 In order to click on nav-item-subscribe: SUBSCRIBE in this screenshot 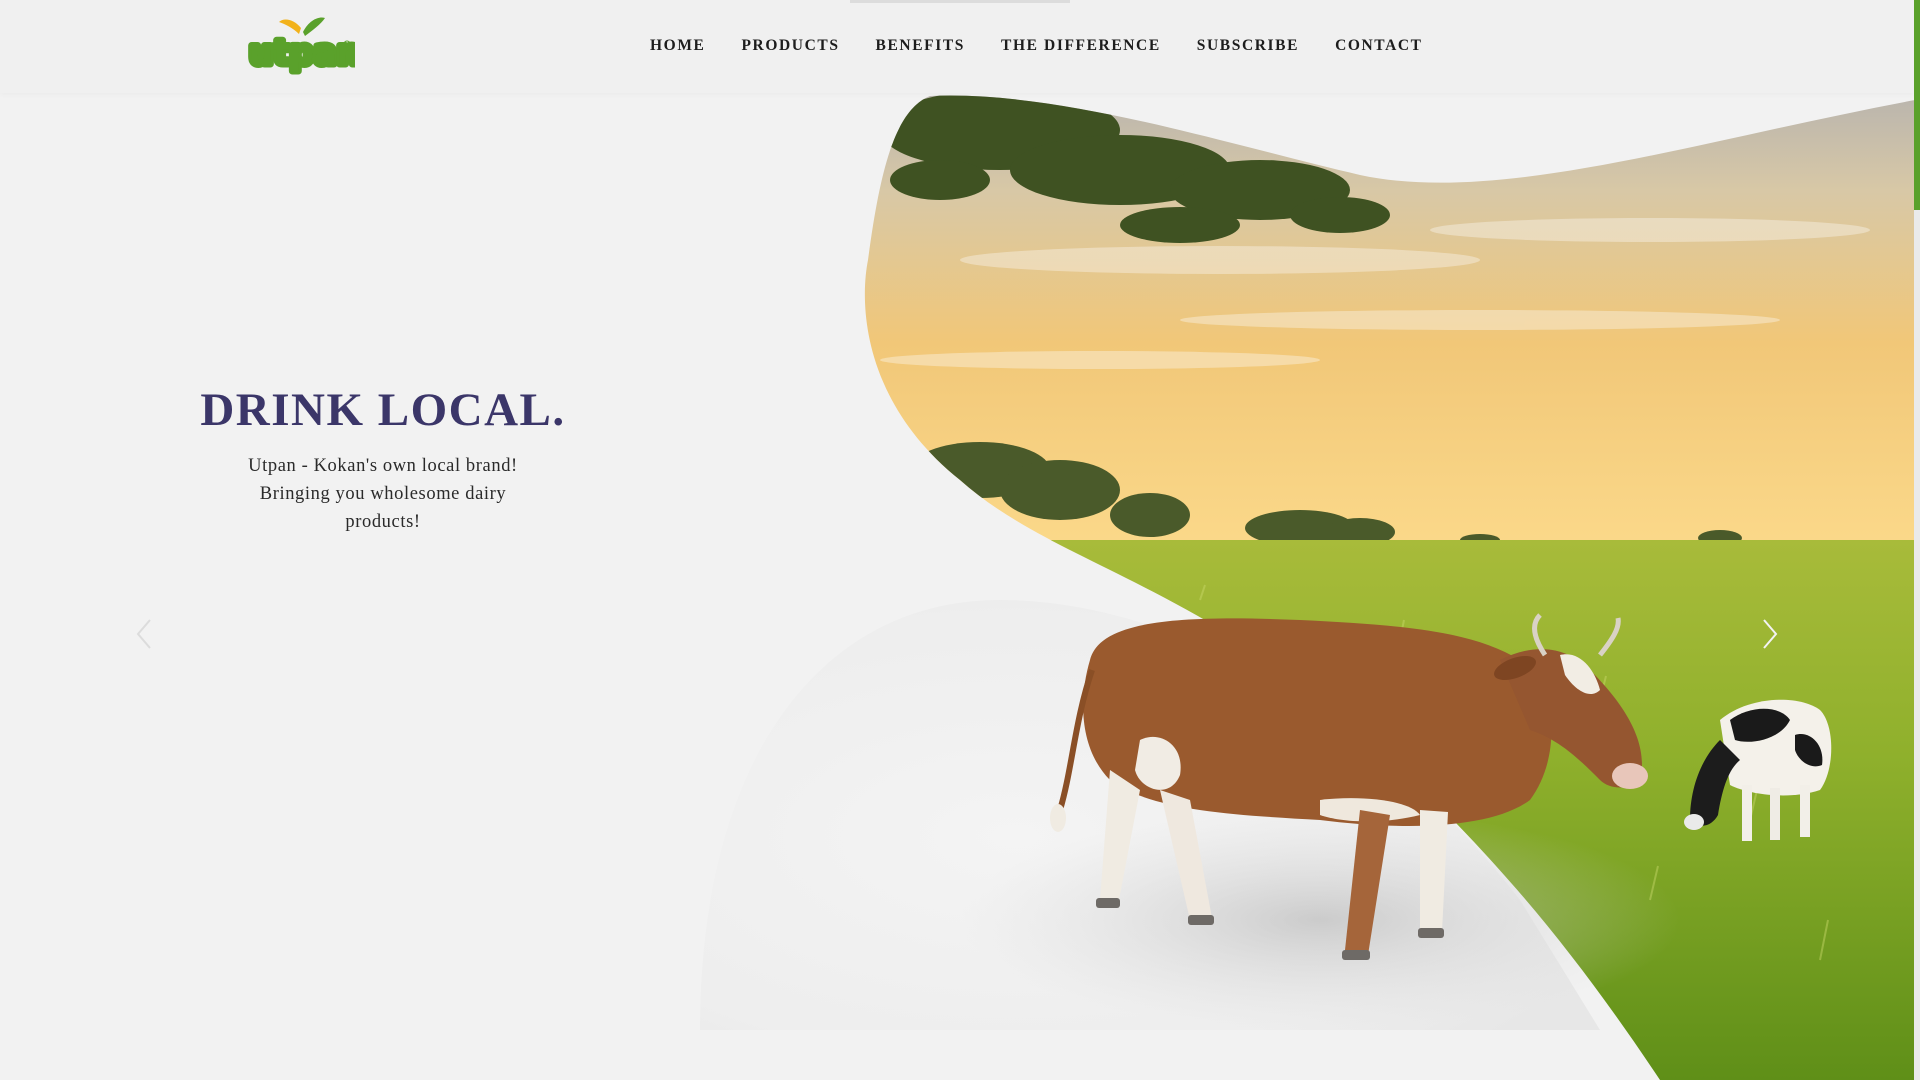, I will do `click(1266, 46)`.